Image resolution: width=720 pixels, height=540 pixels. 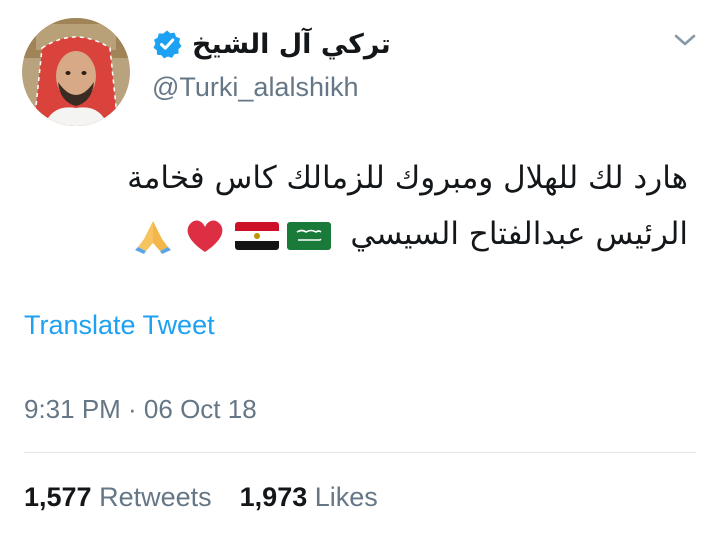 What do you see at coordinates (291, 44) in the screenshot?
I see `author-display-name: تركي آل الشيخ` at bounding box center [291, 44].